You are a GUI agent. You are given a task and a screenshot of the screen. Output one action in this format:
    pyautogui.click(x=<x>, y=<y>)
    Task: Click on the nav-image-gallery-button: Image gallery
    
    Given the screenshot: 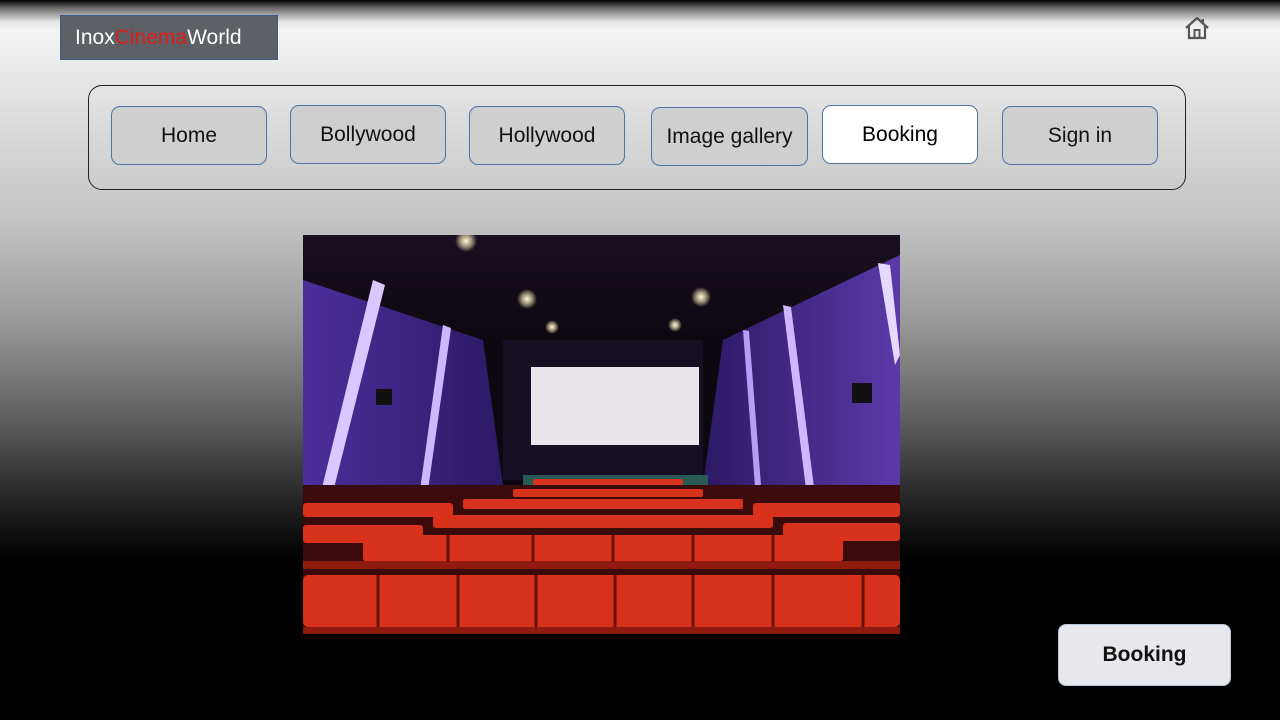 What is the action you would take?
    pyautogui.click(x=729, y=136)
    